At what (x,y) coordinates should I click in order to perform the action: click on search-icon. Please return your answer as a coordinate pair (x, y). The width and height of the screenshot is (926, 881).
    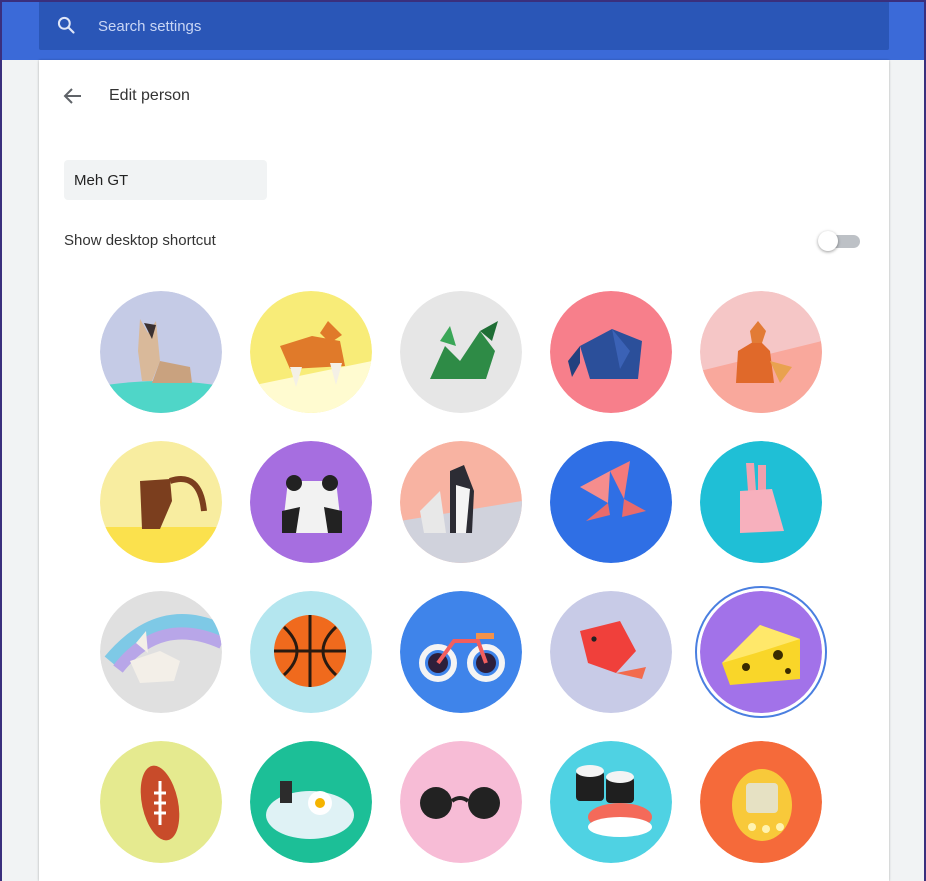
    Looking at the image, I should click on (66, 25).